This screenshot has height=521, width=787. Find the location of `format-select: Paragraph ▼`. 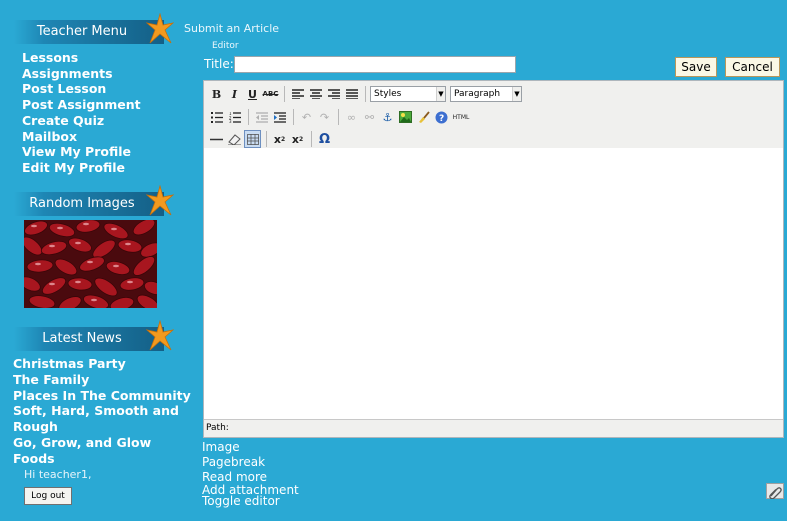

format-select: Paragraph ▼ is located at coordinates (486, 94).